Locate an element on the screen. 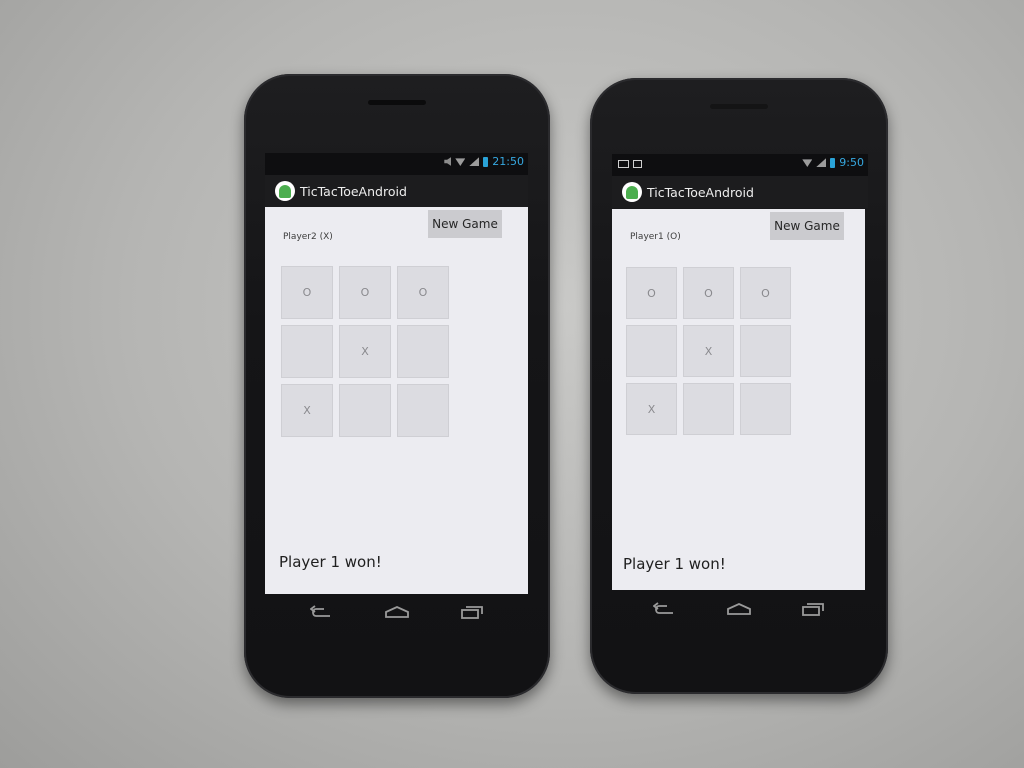  status-icons: 9:50 is located at coordinates (833, 162).